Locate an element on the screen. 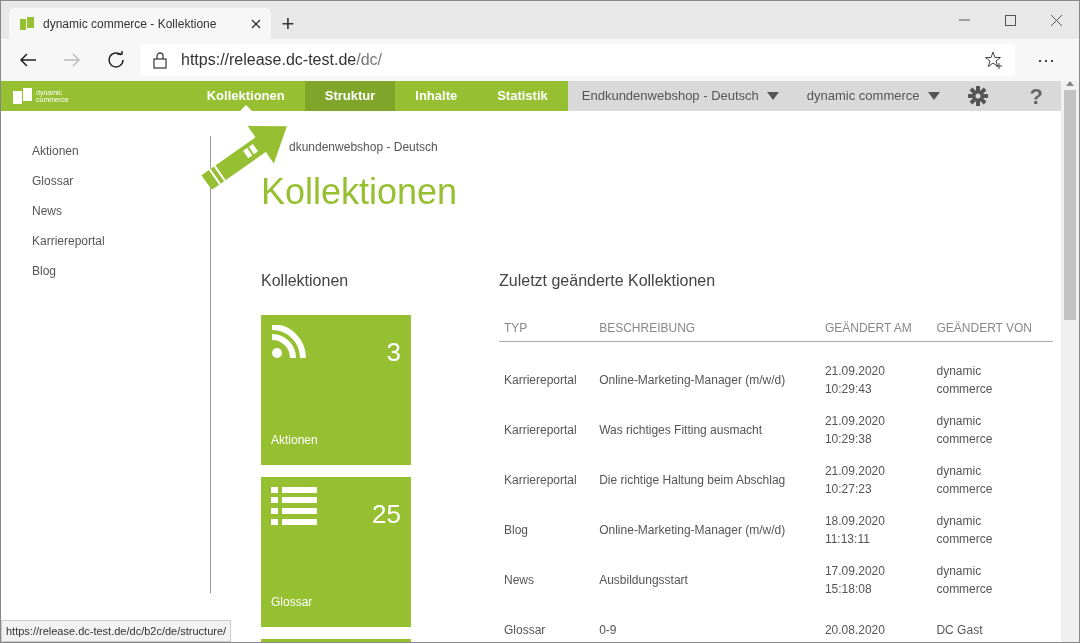 The height and width of the screenshot is (643, 1080). dropdown-button: Endkundenwebshop - Deutsch is located at coordinates (680, 96).